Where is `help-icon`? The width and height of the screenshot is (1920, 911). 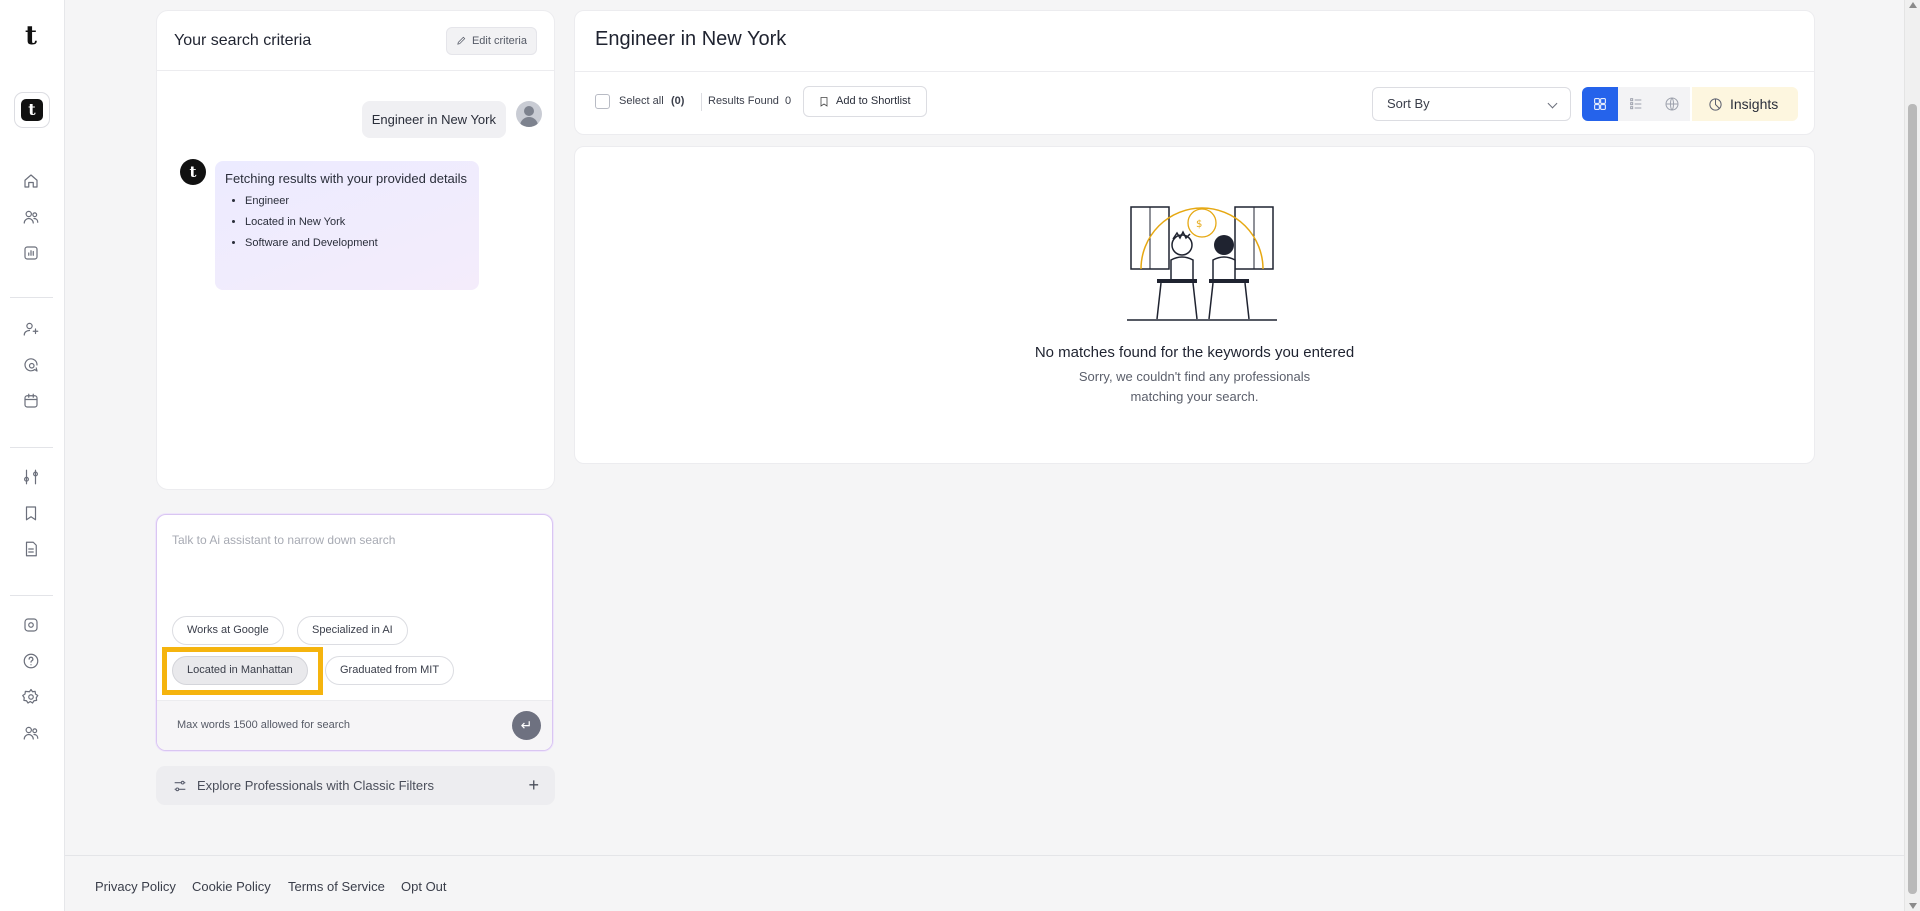
help-icon is located at coordinates (31, 661).